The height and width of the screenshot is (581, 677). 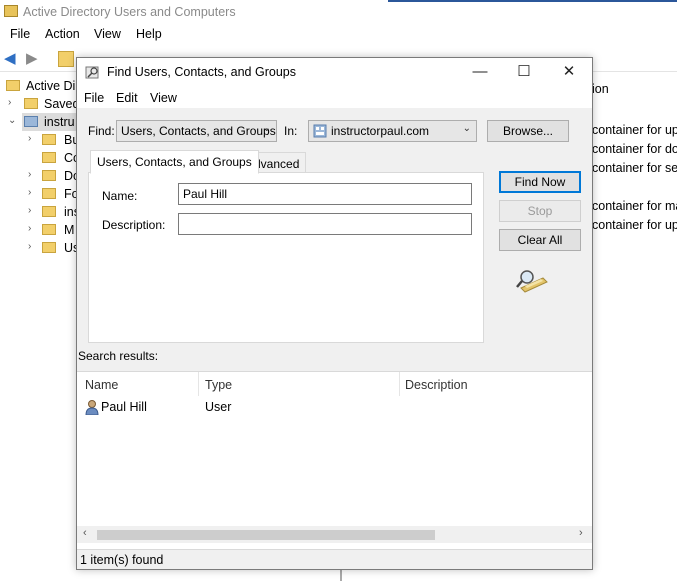 What do you see at coordinates (218, 385) in the screenshot?
I see `column-header-type: Type` at bounding box center [218, 385].